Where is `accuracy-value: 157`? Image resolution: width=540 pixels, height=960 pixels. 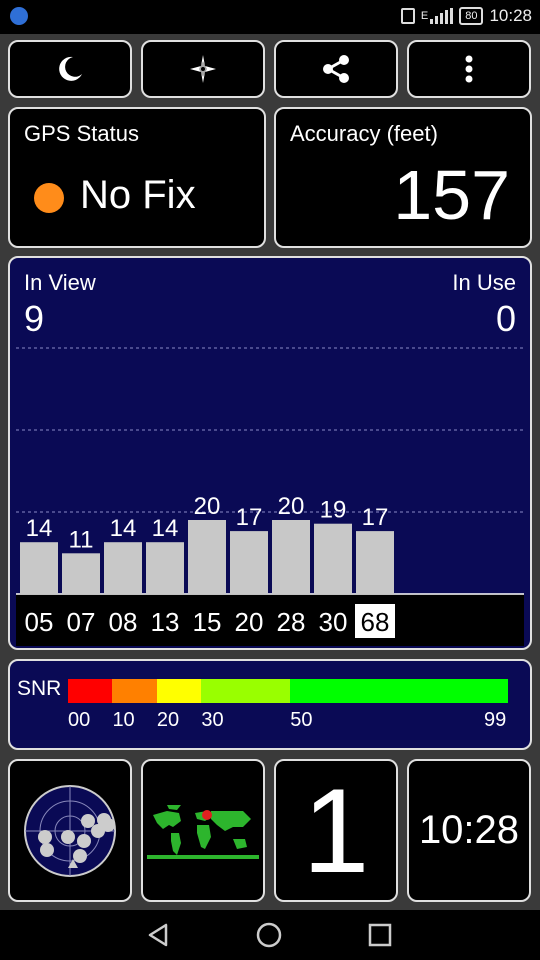 accuracy-value: 157 is located at coordinates (451, 195).